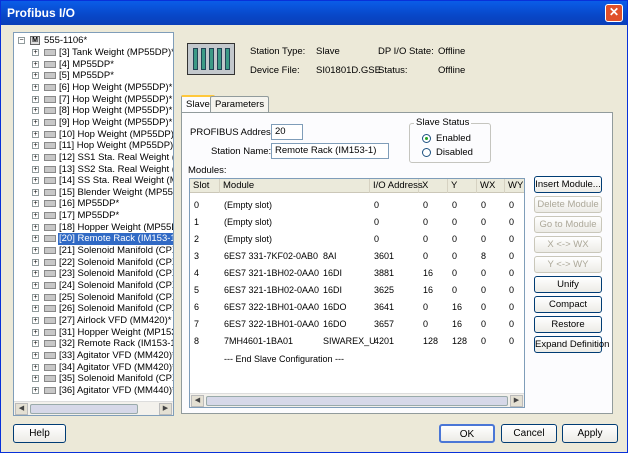 Image resolution: width=628 pixels, height=453 pixels. I want to click on compact-button: Compact, so click(568, 304).